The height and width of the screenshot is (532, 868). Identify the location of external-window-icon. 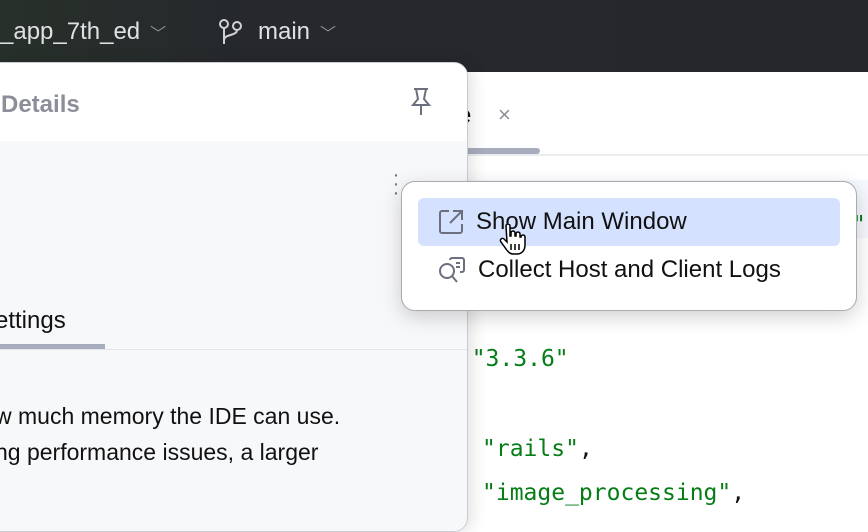
(451, 222).